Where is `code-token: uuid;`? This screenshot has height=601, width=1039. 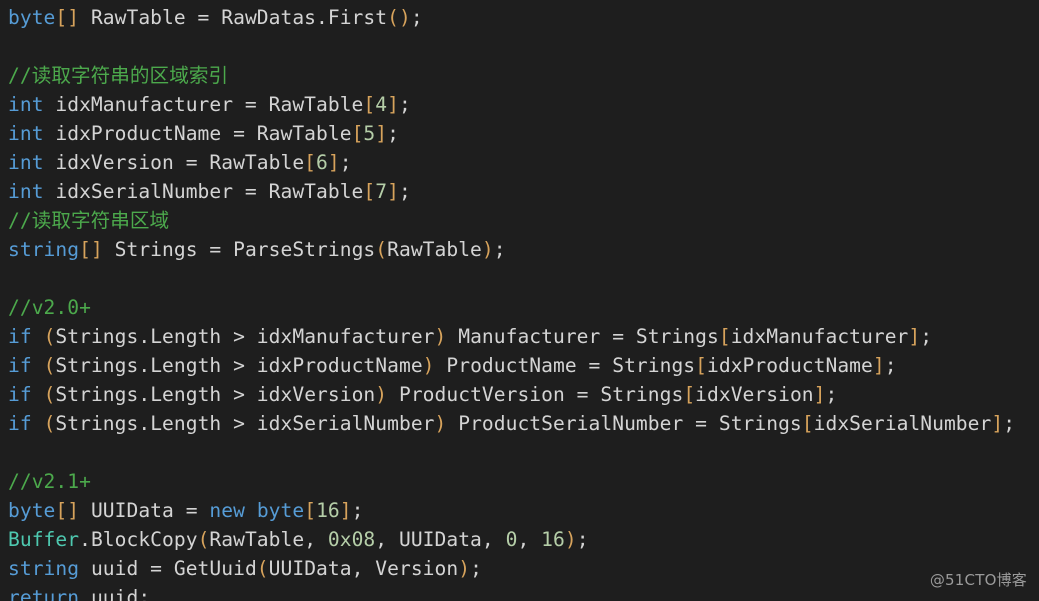
code-token: uuid; is located at coordinates (115, 593).